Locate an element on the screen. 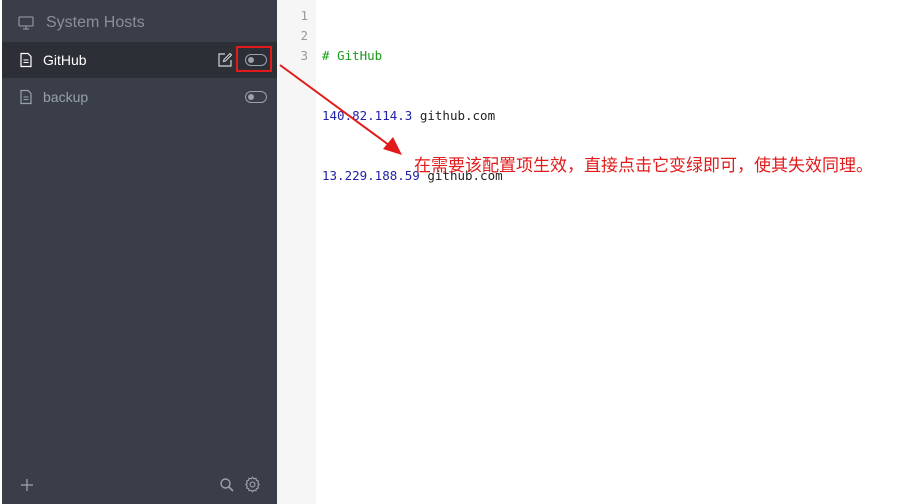 The image size is (914, 504). plus-icon is located at coordinates (27, 485).